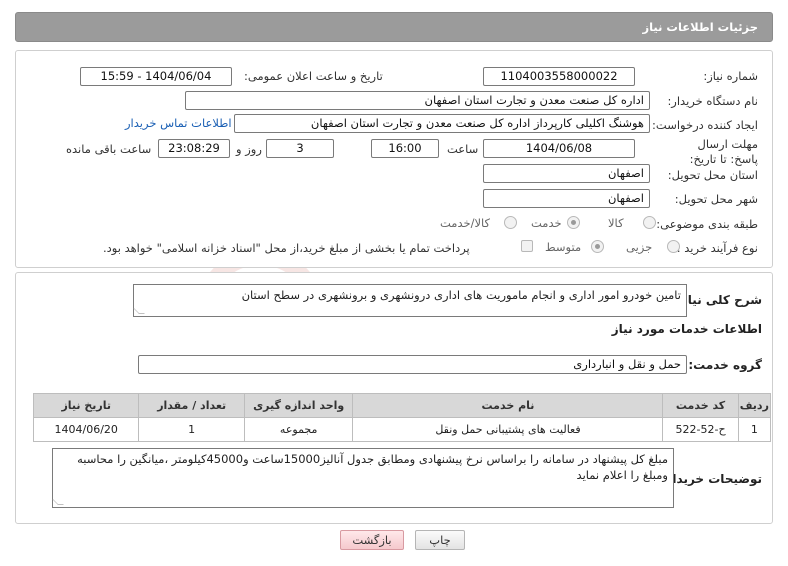  What do you see at coordinates (372, 540) in the screenshot?
I see `back-button: بازگشت` at bounding box center [372, 540].